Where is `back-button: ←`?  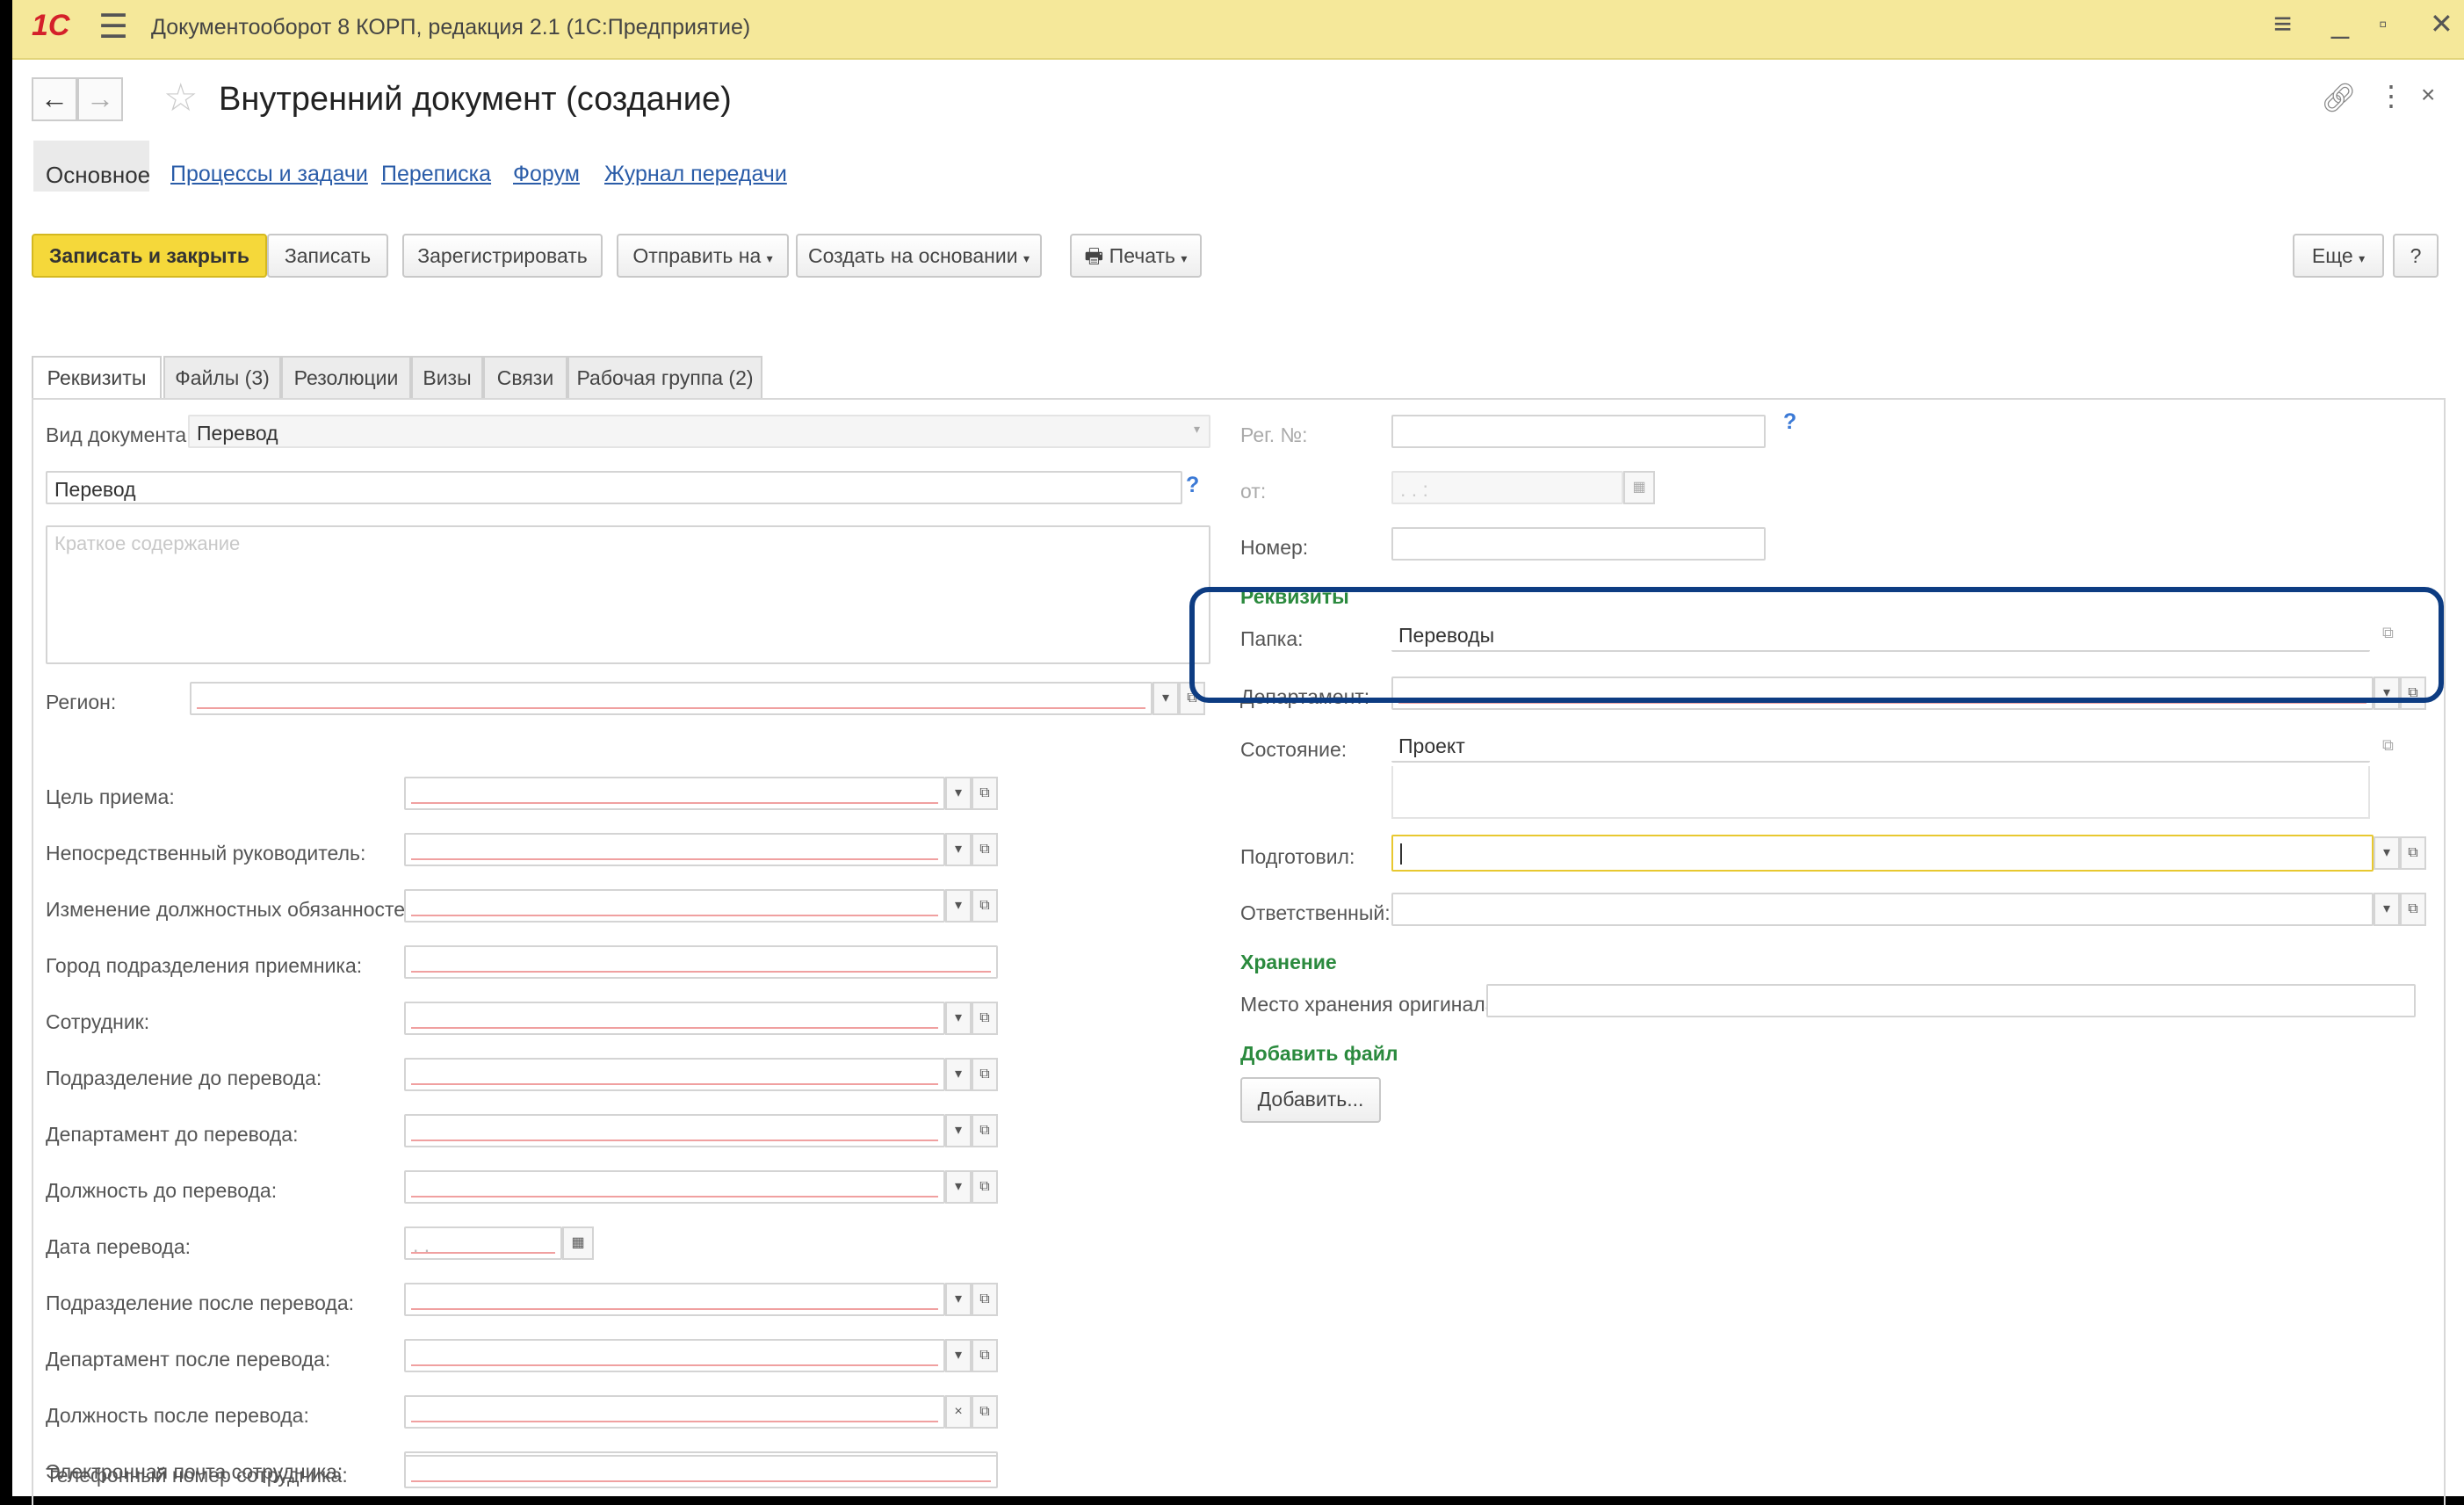 back-button: ← is located at coordinates (54, 99).